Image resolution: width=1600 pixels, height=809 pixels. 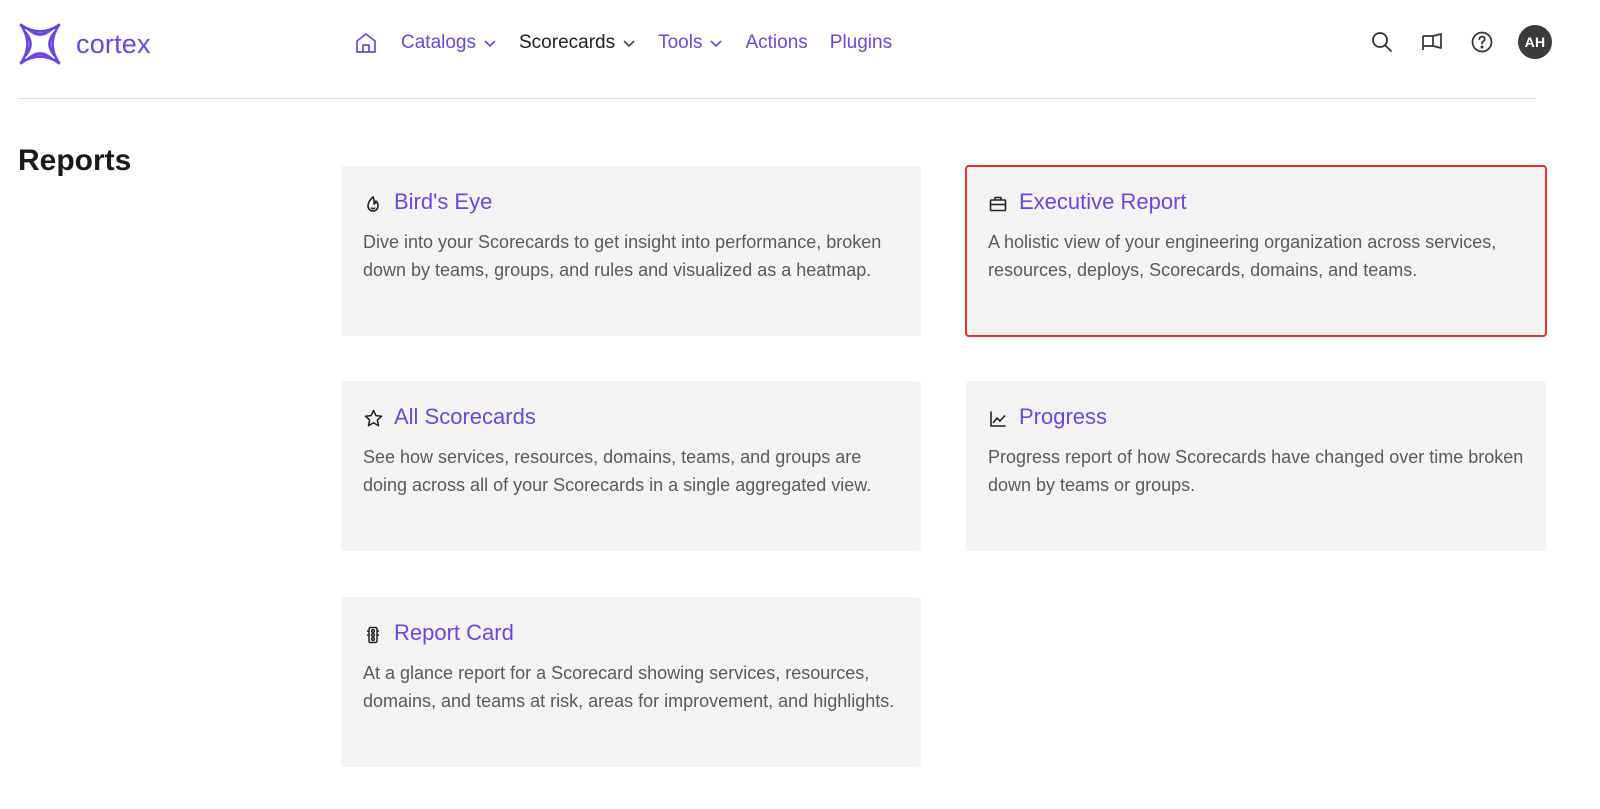 I want to click on top-actions: AH, so click(x=1449, y=42).